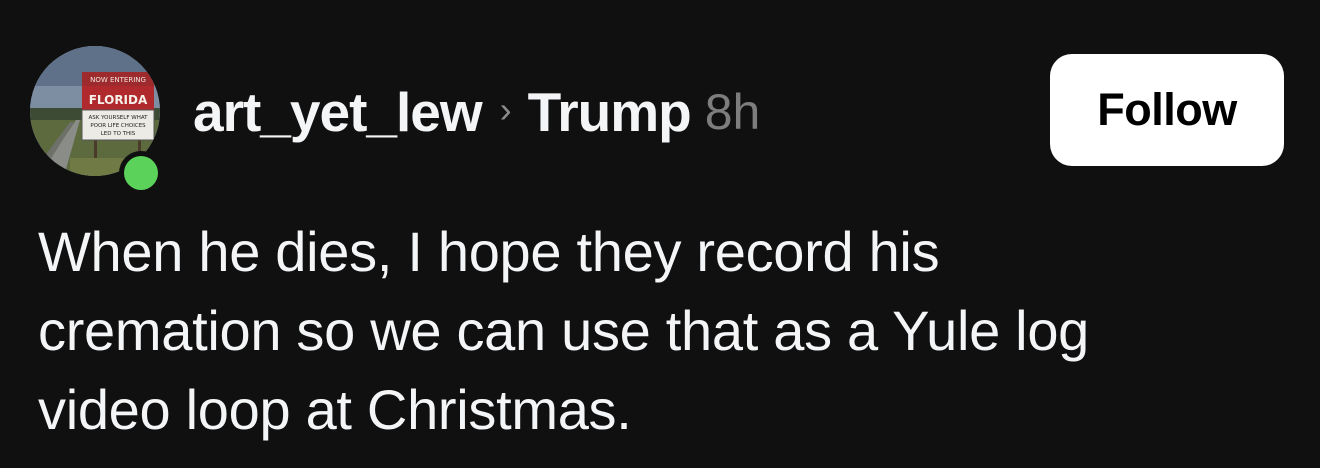 Image resolution: width=1320 pixels, height=468 pixels. I want to click on chevron-right-icon: ›, so click(505, 109).